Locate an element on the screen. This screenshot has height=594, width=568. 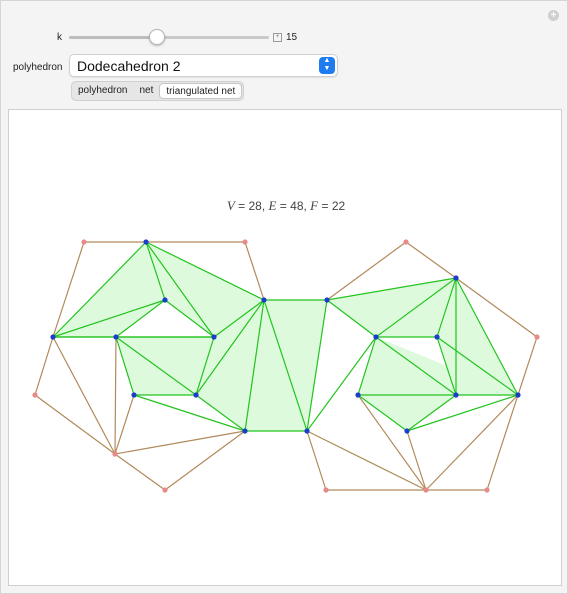
k-slider-thumb is located at coordinates (157, 37).